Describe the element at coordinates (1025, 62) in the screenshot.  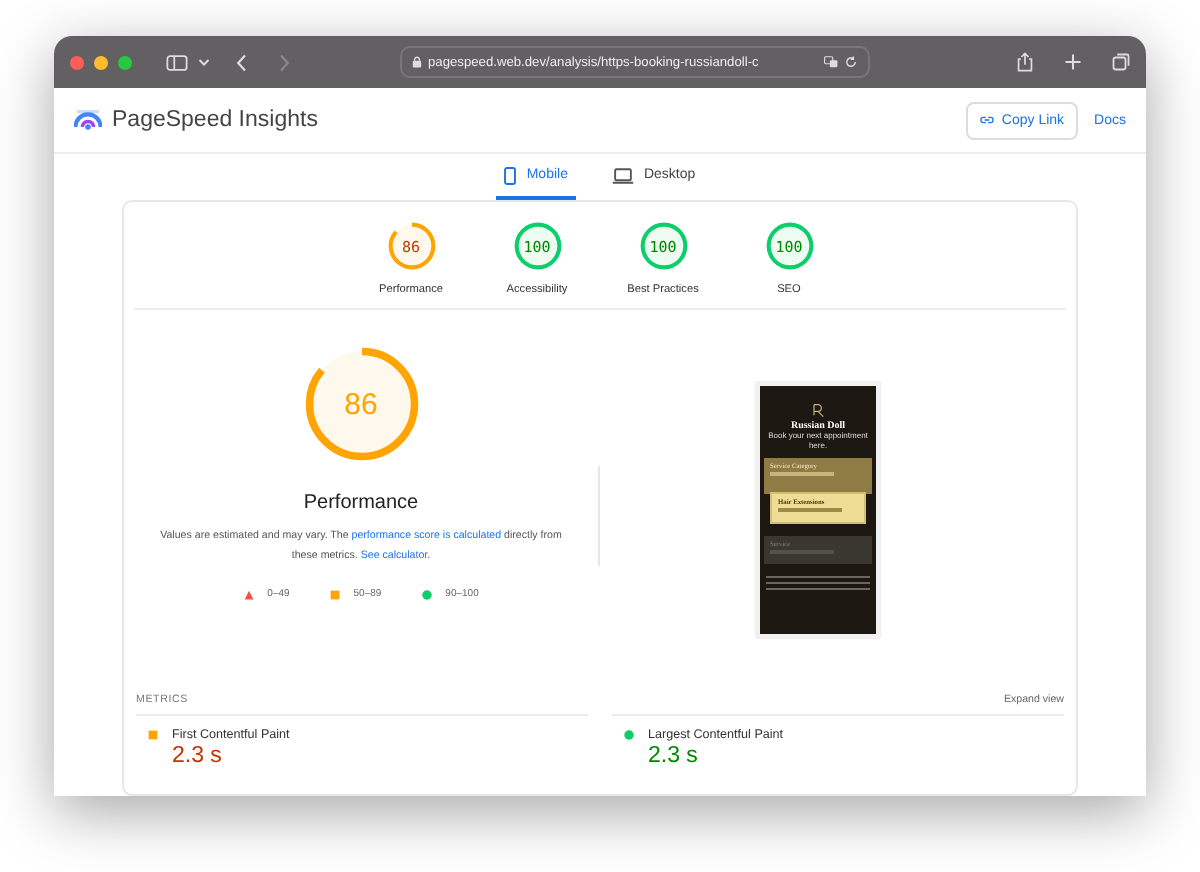
I see `share-icon` at that location.